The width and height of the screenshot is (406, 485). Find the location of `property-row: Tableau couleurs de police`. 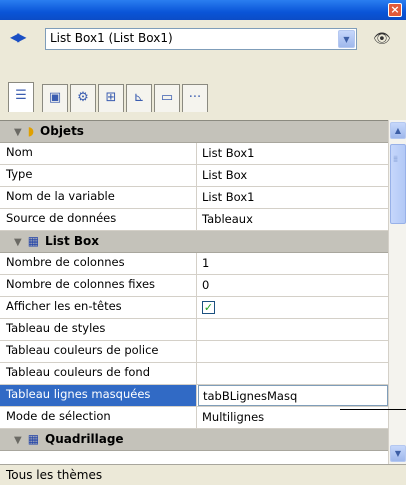

property-row: Tableau couleurs de police is located at coordinates (194, 352).